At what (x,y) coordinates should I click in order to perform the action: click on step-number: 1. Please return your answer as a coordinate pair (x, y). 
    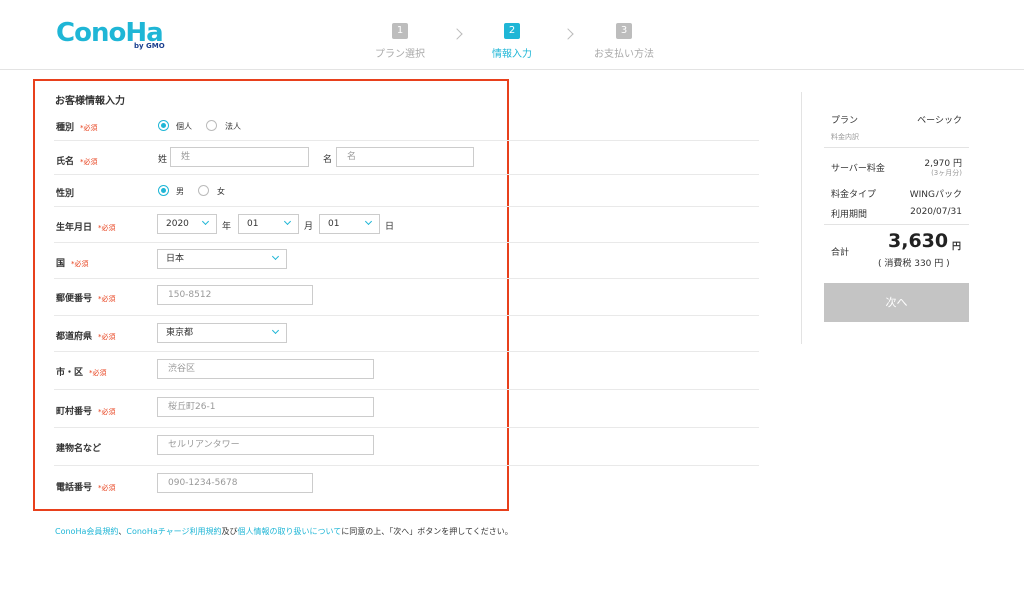
    Looking at the image, I should click on (400, 31).